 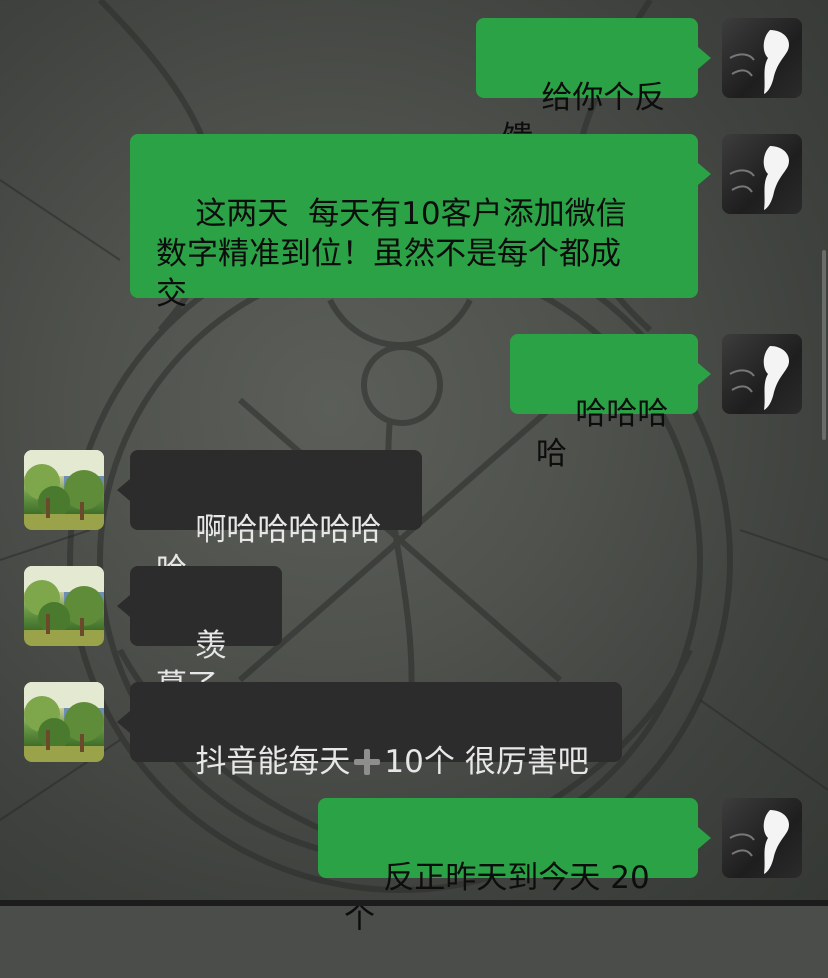 I want to click on scrollbar, so click(x=824, y=345).